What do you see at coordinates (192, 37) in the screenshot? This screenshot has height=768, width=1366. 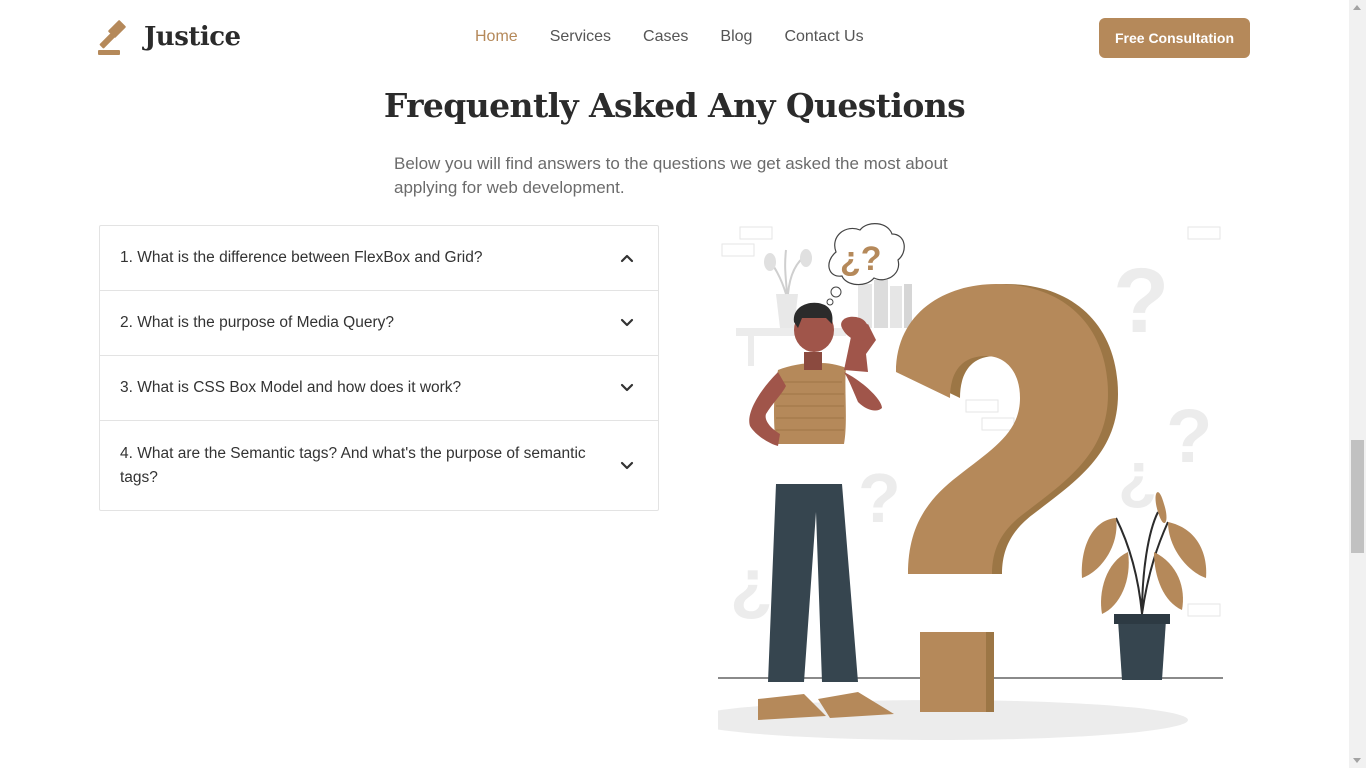 I see `brand-name: Justice` at bounding box center [192, 37].